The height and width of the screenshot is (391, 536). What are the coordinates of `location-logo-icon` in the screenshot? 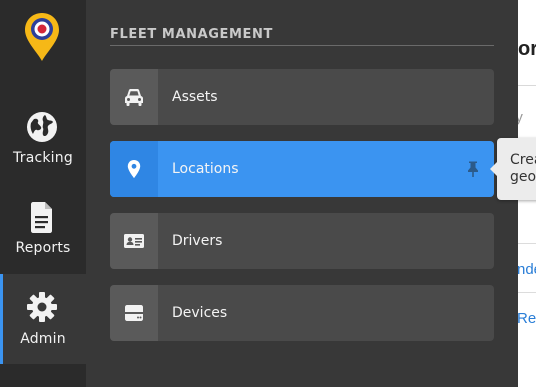 It's located at (42, 37).